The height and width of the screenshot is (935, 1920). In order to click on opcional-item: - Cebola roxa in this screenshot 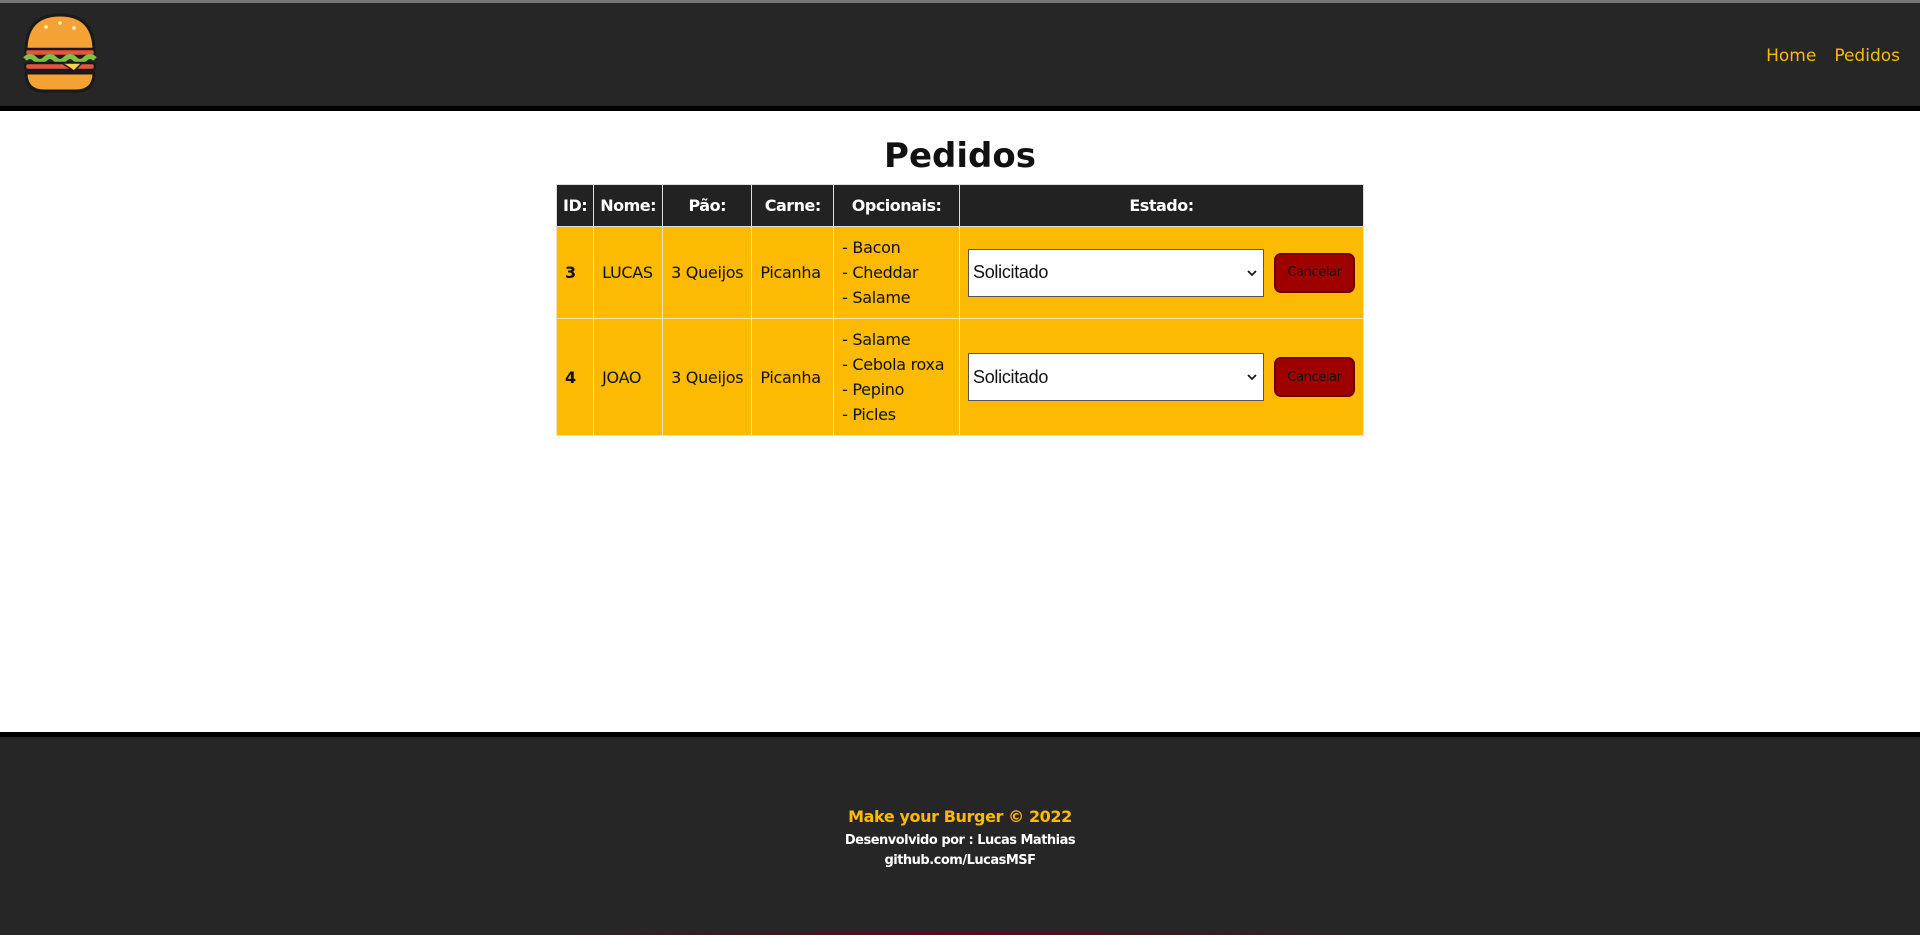, I will do `click(893, 364)`.